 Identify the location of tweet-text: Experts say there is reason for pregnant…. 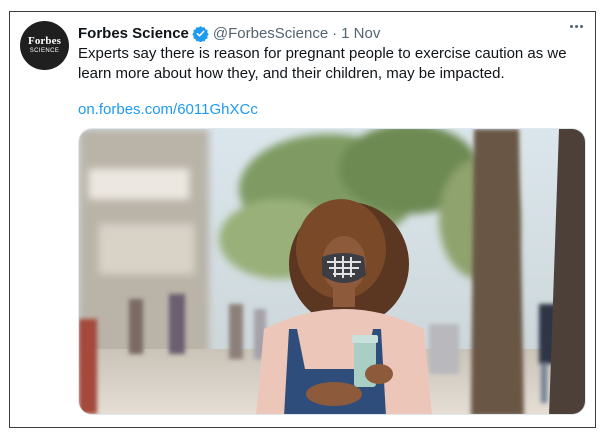
(322, 63).